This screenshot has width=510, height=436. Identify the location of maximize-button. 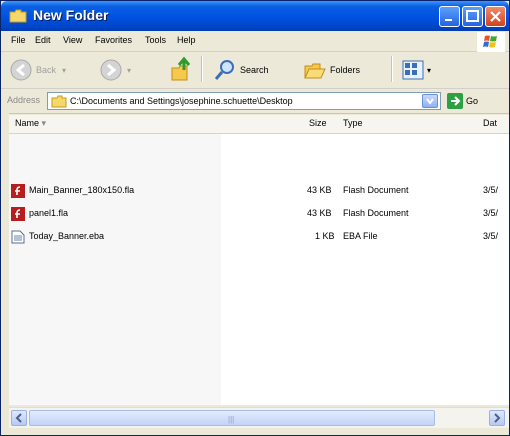
(472, 16).